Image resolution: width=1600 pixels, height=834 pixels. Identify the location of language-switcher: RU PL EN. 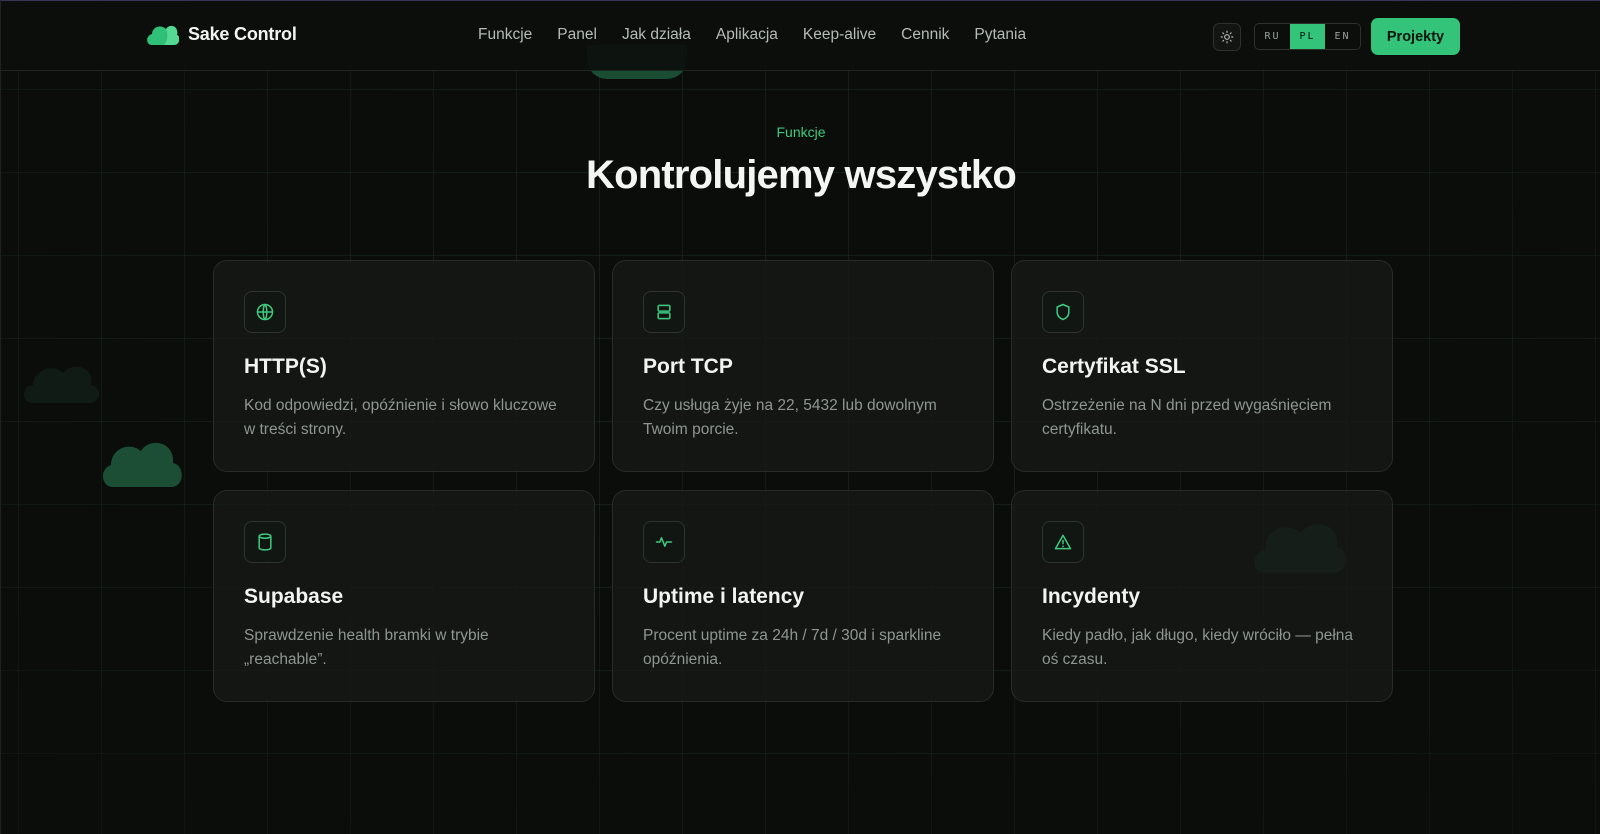
(1307, 36).